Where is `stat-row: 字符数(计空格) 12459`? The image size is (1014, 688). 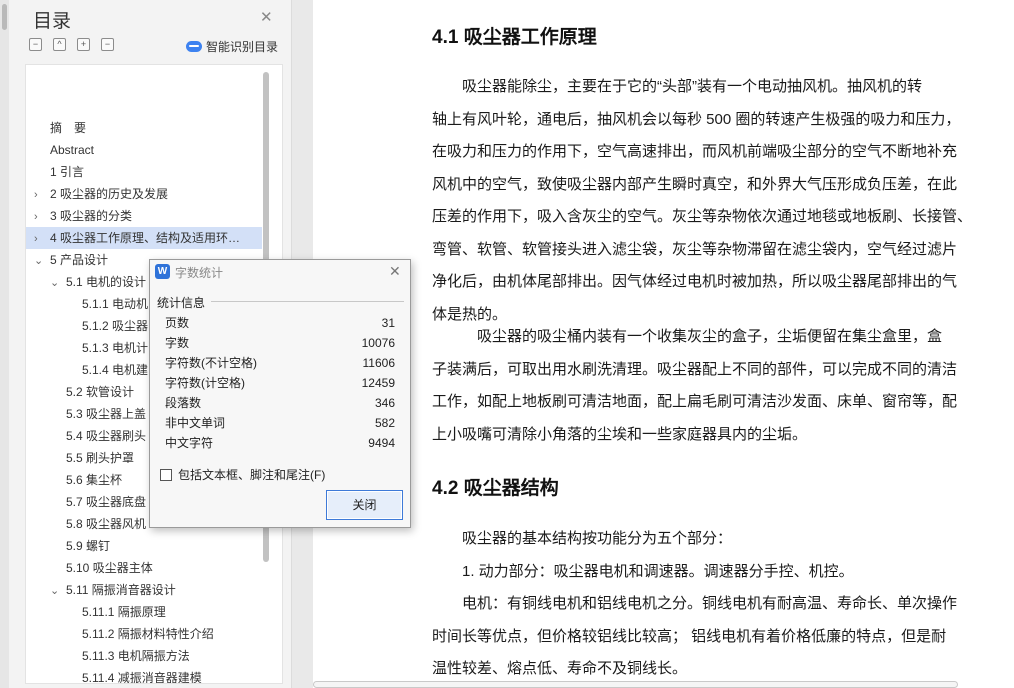 stat-row: 字符数(计空格) 12459 is located at coordinates (280, 383).